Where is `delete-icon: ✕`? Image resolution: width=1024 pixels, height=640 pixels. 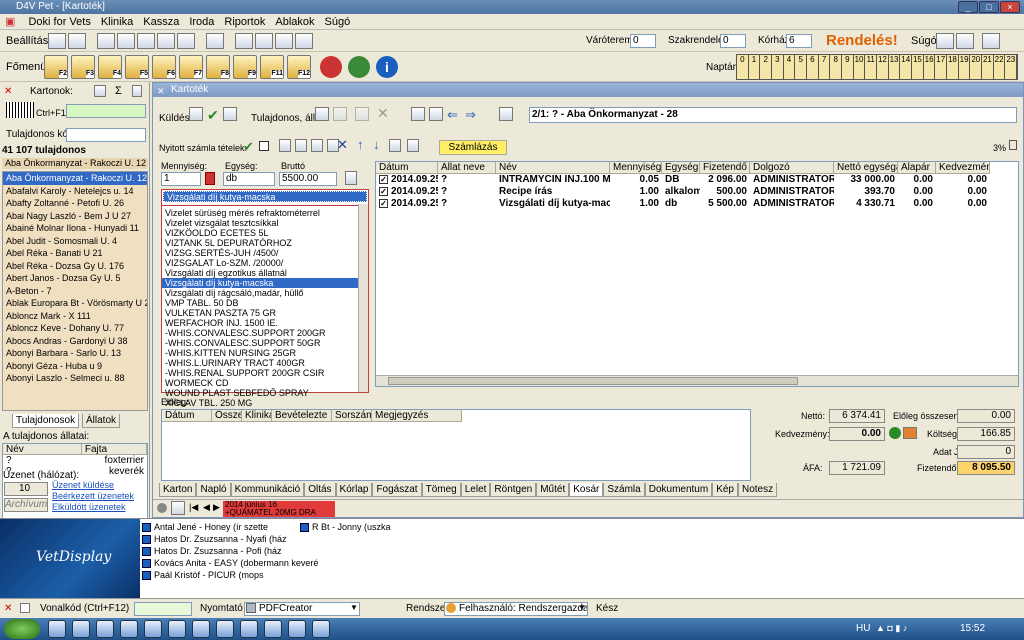 delete-icon: ✕ is located at coordinates (383, 113).